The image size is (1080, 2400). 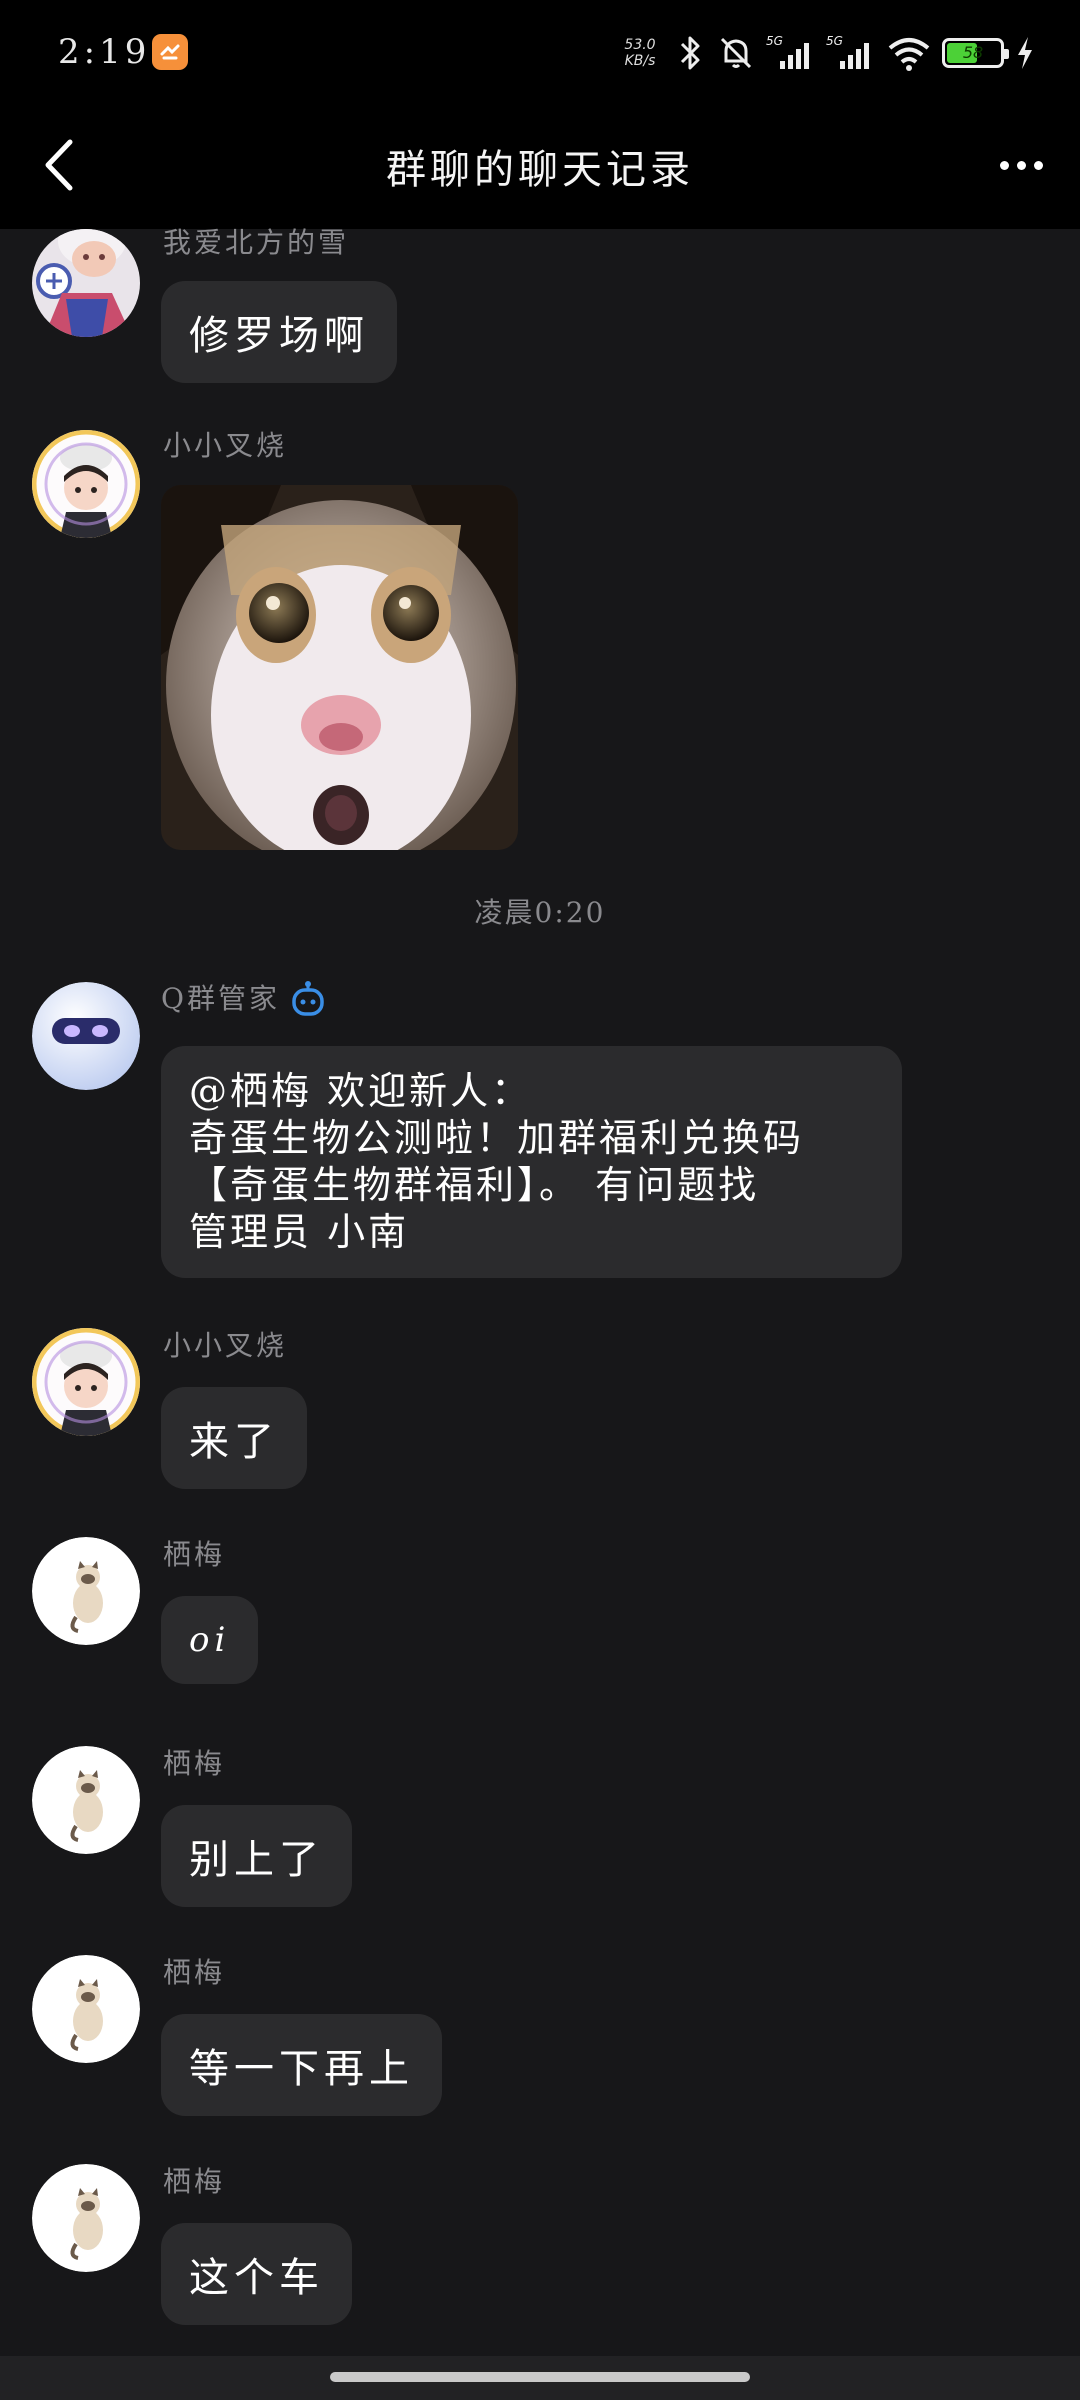 What do you see at coordinates (736, 53) in the screenshot?
I see `mute-icon` at bounding box center [736, 53].